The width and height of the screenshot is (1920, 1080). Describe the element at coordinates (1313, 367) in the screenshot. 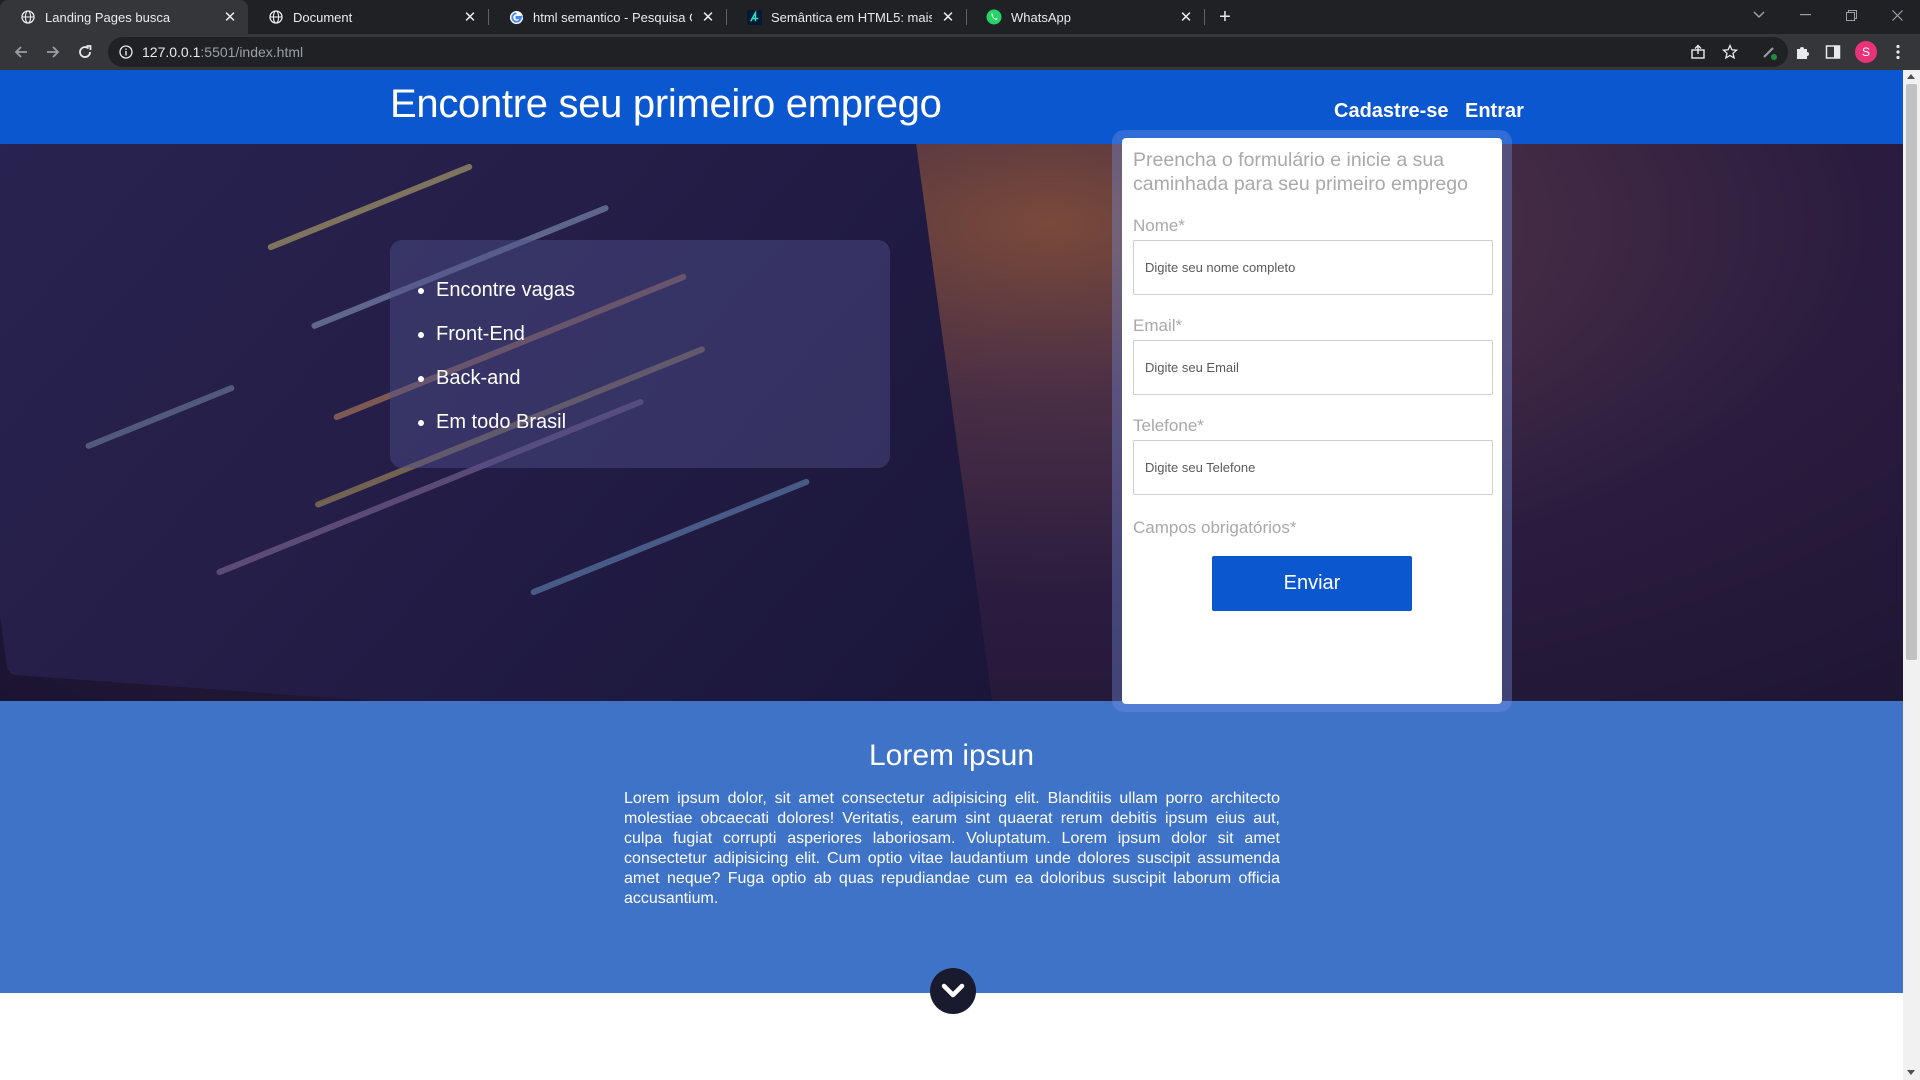

I see `email-input` at that location.